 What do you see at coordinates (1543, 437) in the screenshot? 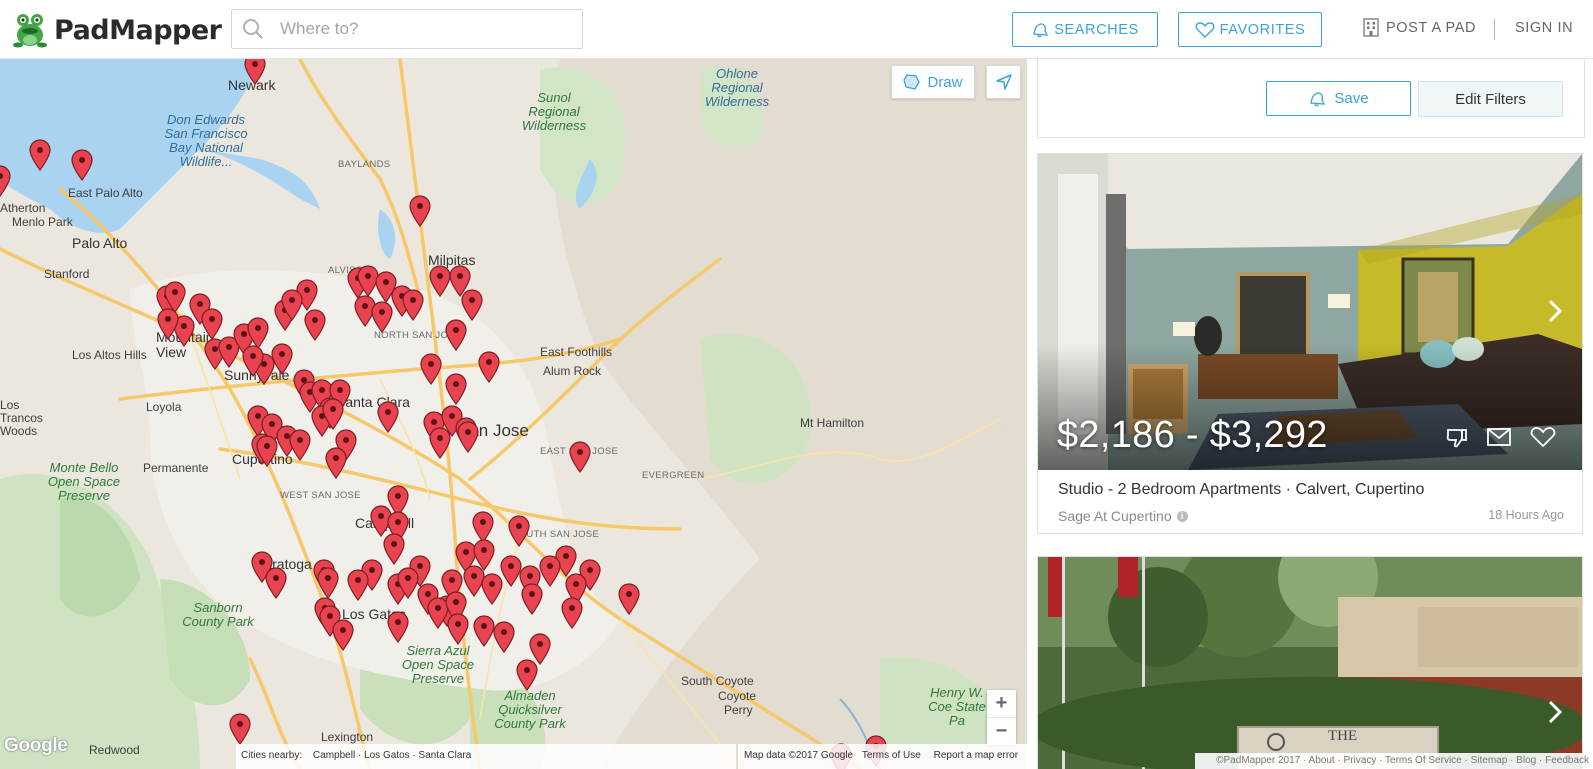
I see `heart-icon` at bounding box center [1543, 437].